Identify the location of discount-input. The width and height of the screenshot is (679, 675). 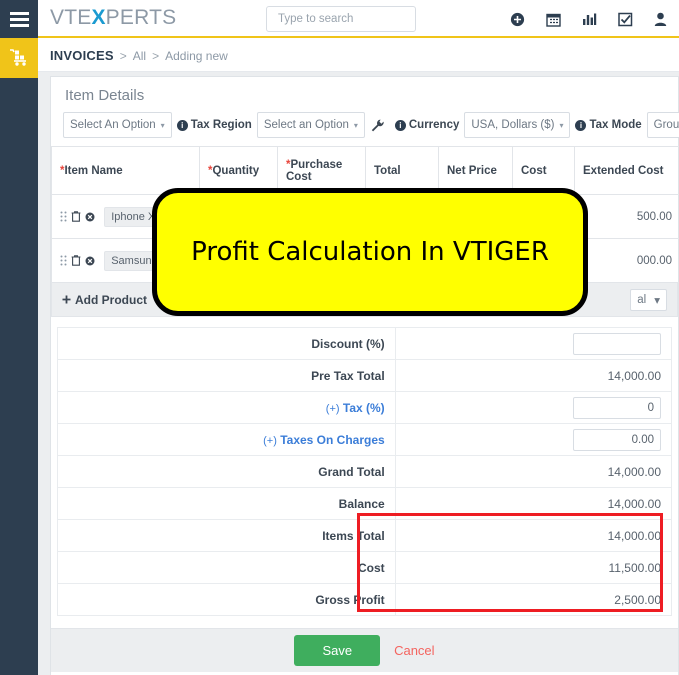
(617, 343).